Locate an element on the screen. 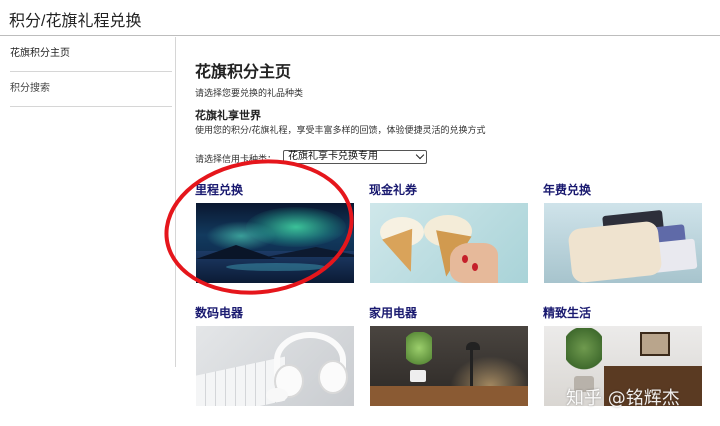 This screenshot has width=720, height=426. headphone-cup is located at coordinates (333, 377).